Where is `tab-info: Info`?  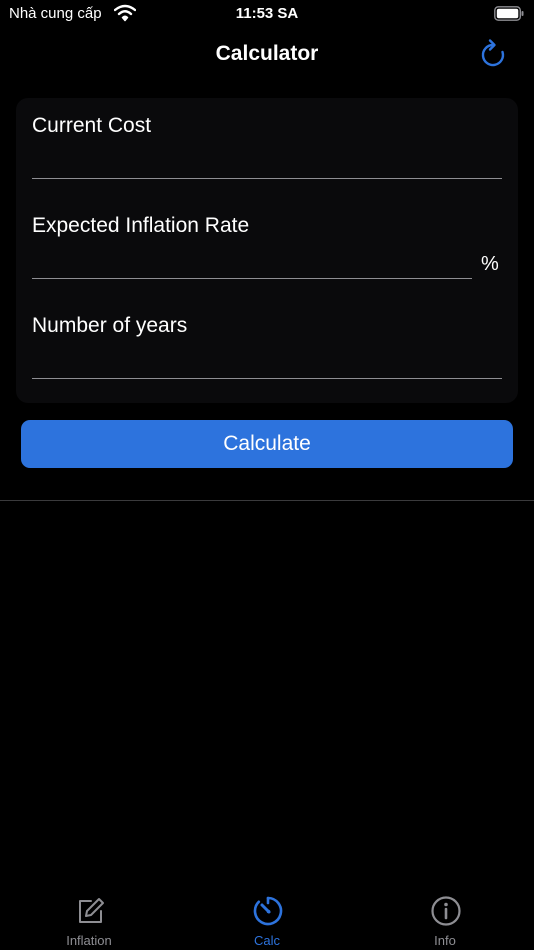 tab-info: Info is located at coordinates (445, 915).